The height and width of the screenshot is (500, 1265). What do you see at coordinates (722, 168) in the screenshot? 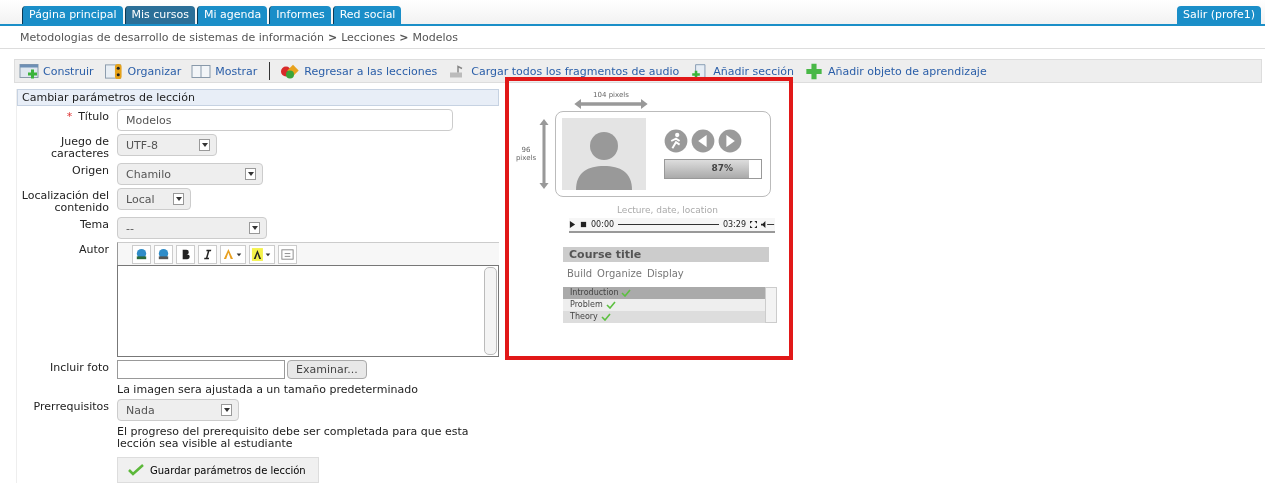
I see `progress-reading: 87%` at bounding box center [722, 168].